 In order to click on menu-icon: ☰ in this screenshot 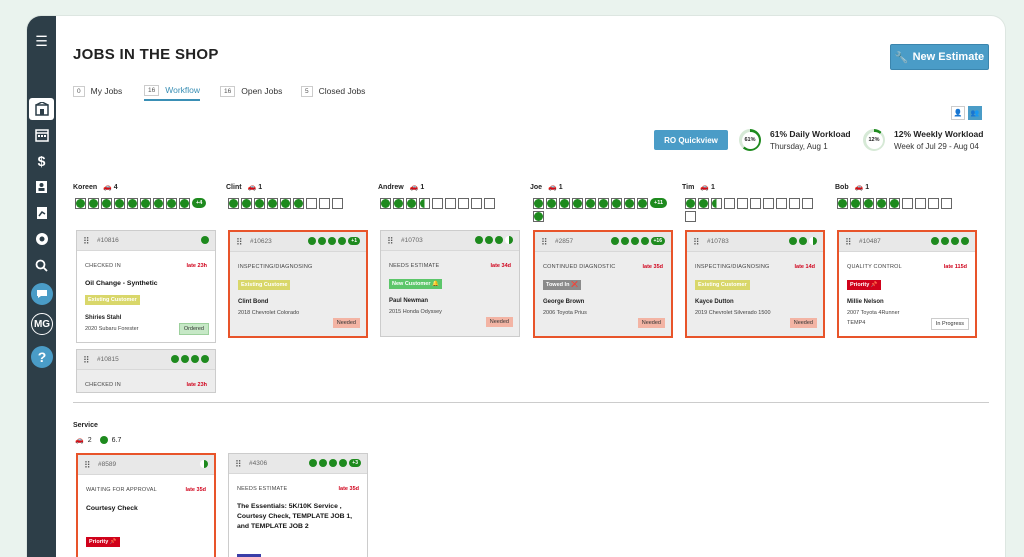, I will do `click(41, 41)`.